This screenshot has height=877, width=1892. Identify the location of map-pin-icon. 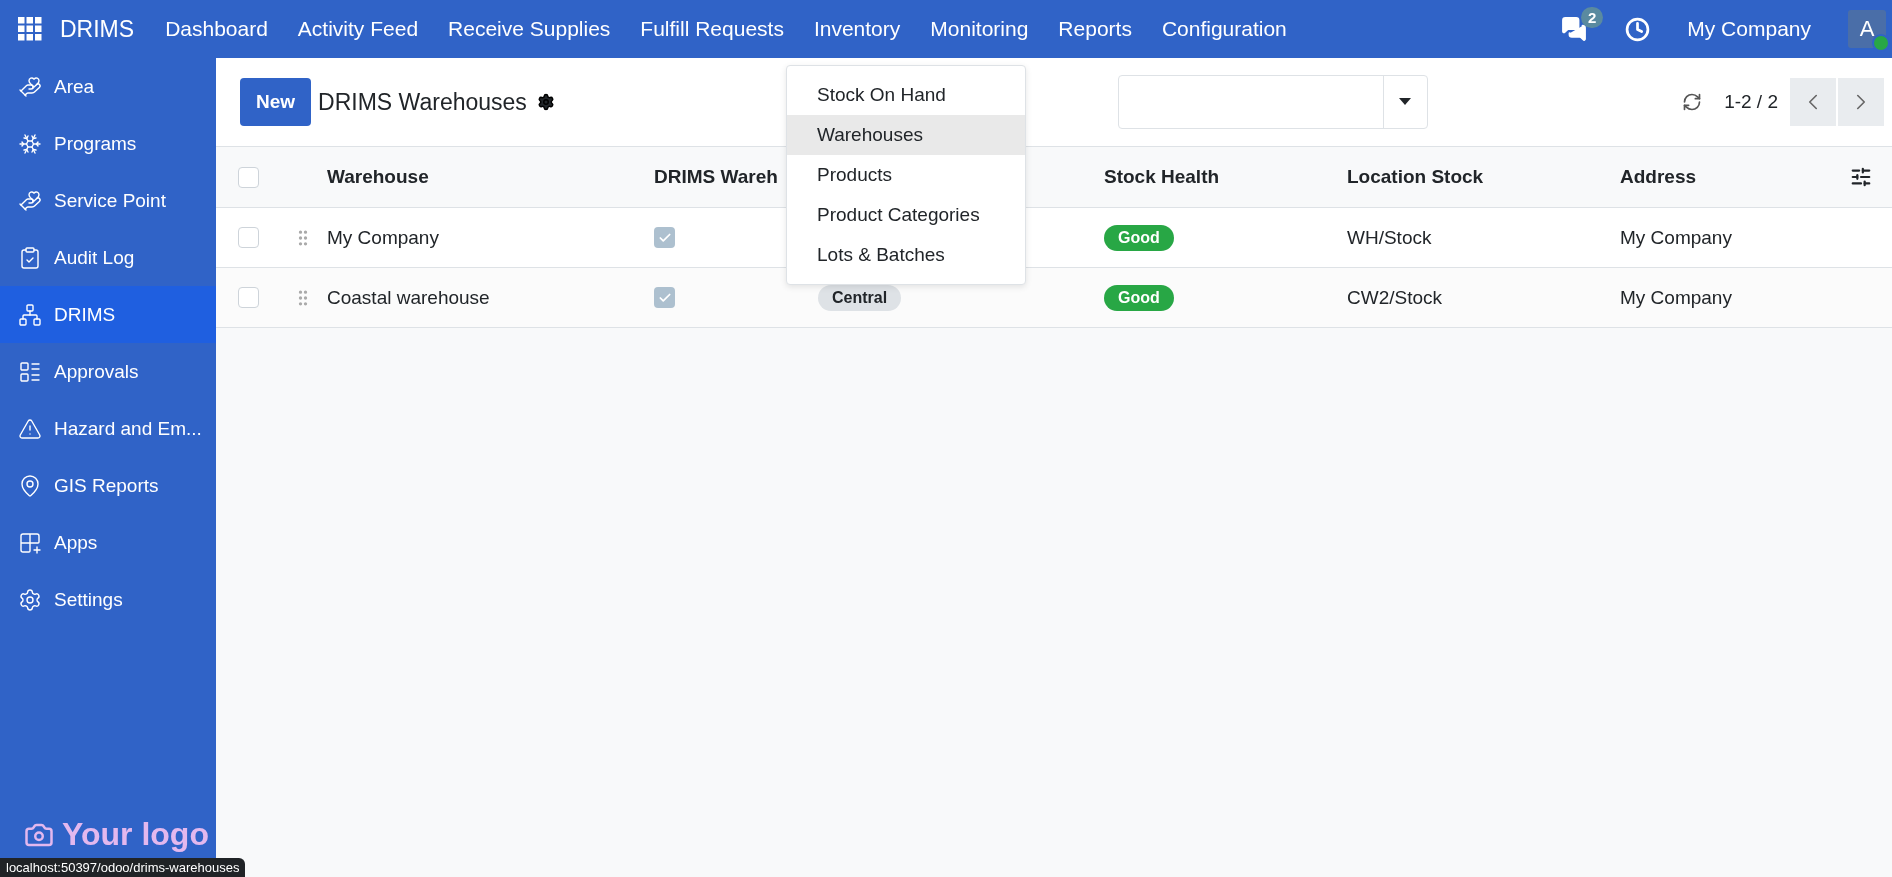
(30, 485).